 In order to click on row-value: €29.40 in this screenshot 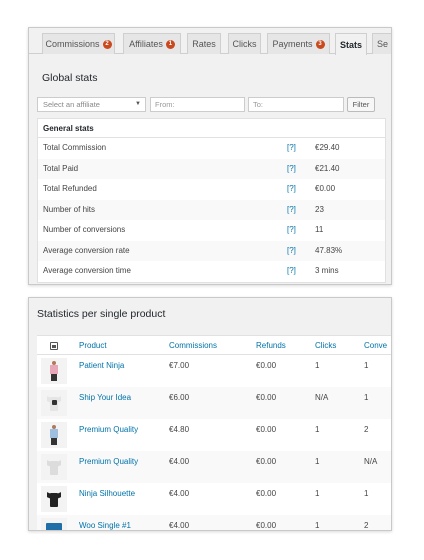, I will do `click(327, 147)`.